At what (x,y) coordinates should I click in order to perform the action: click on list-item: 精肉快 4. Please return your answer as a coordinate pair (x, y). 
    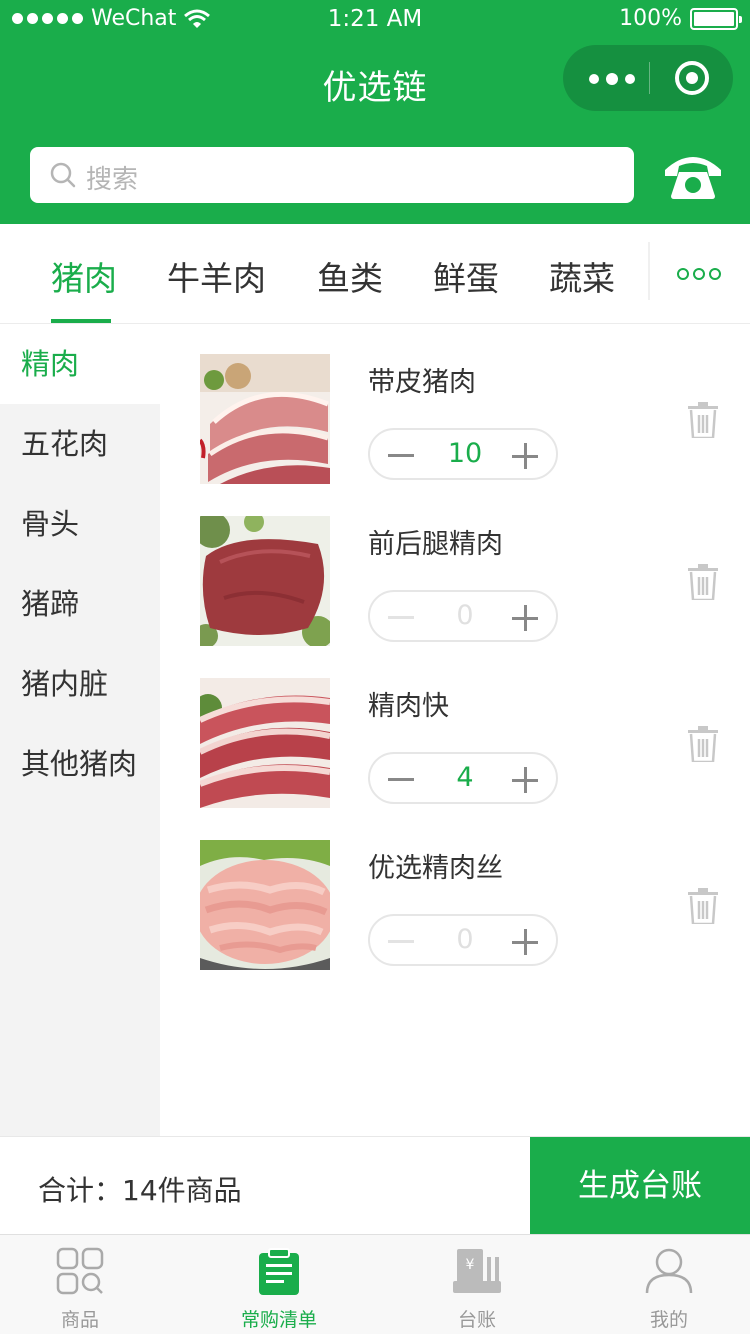
    Looking at the image, I should click on (455, 729).